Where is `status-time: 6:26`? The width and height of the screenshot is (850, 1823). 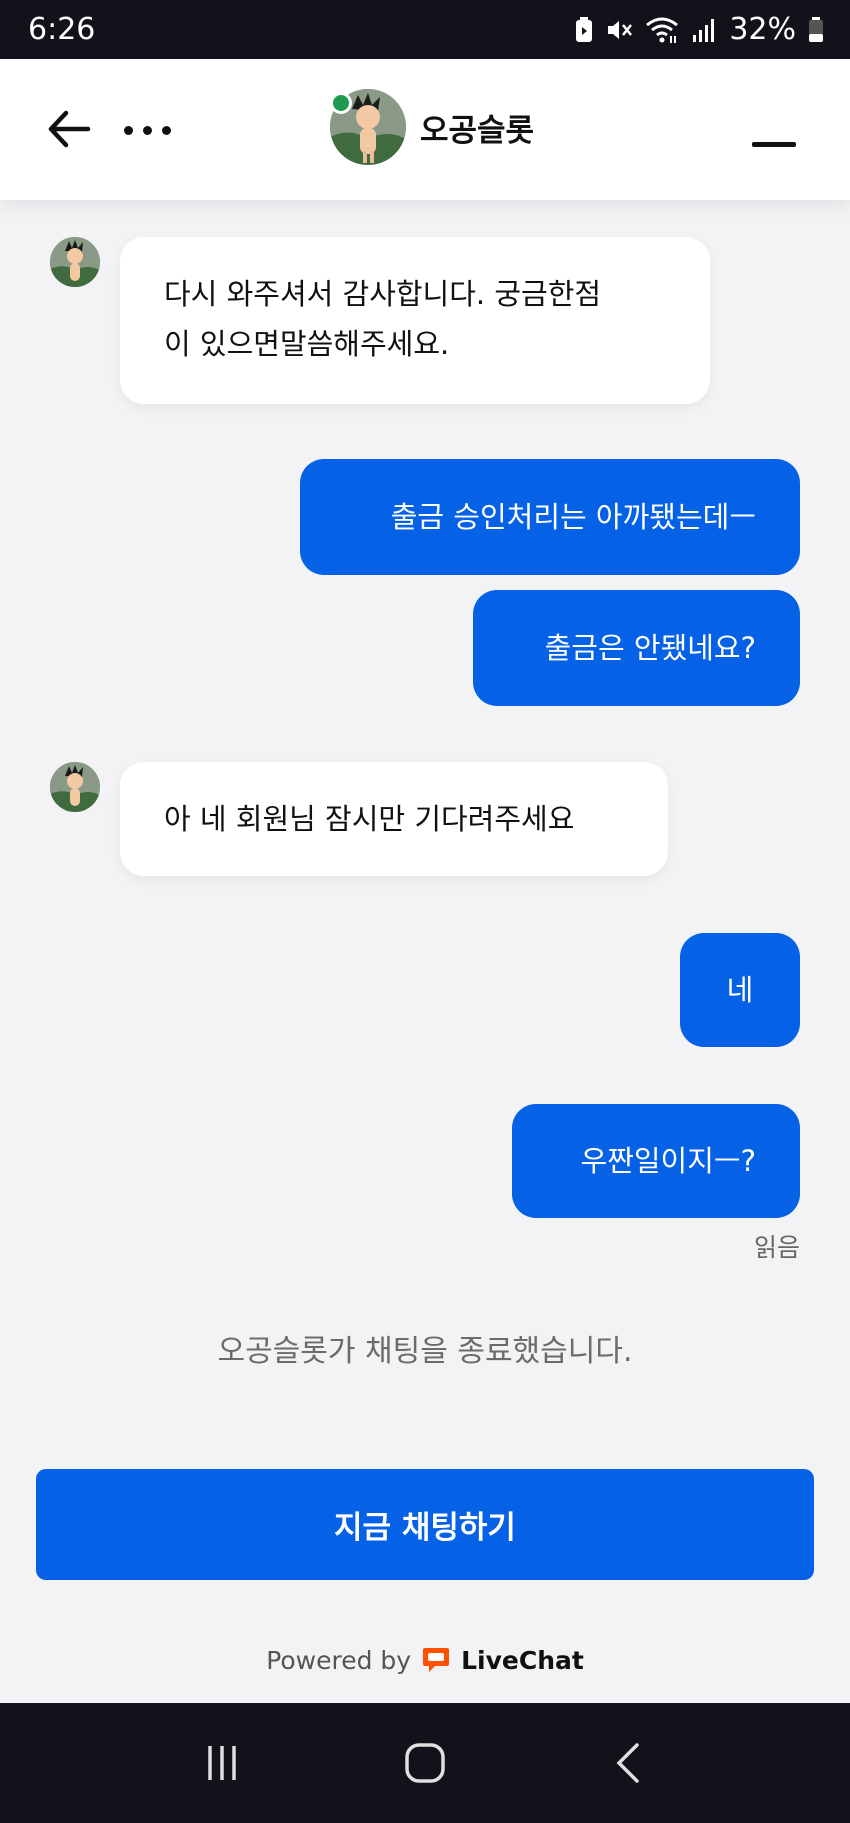
status-time: 6:26 is located at coordinates (62, 29).